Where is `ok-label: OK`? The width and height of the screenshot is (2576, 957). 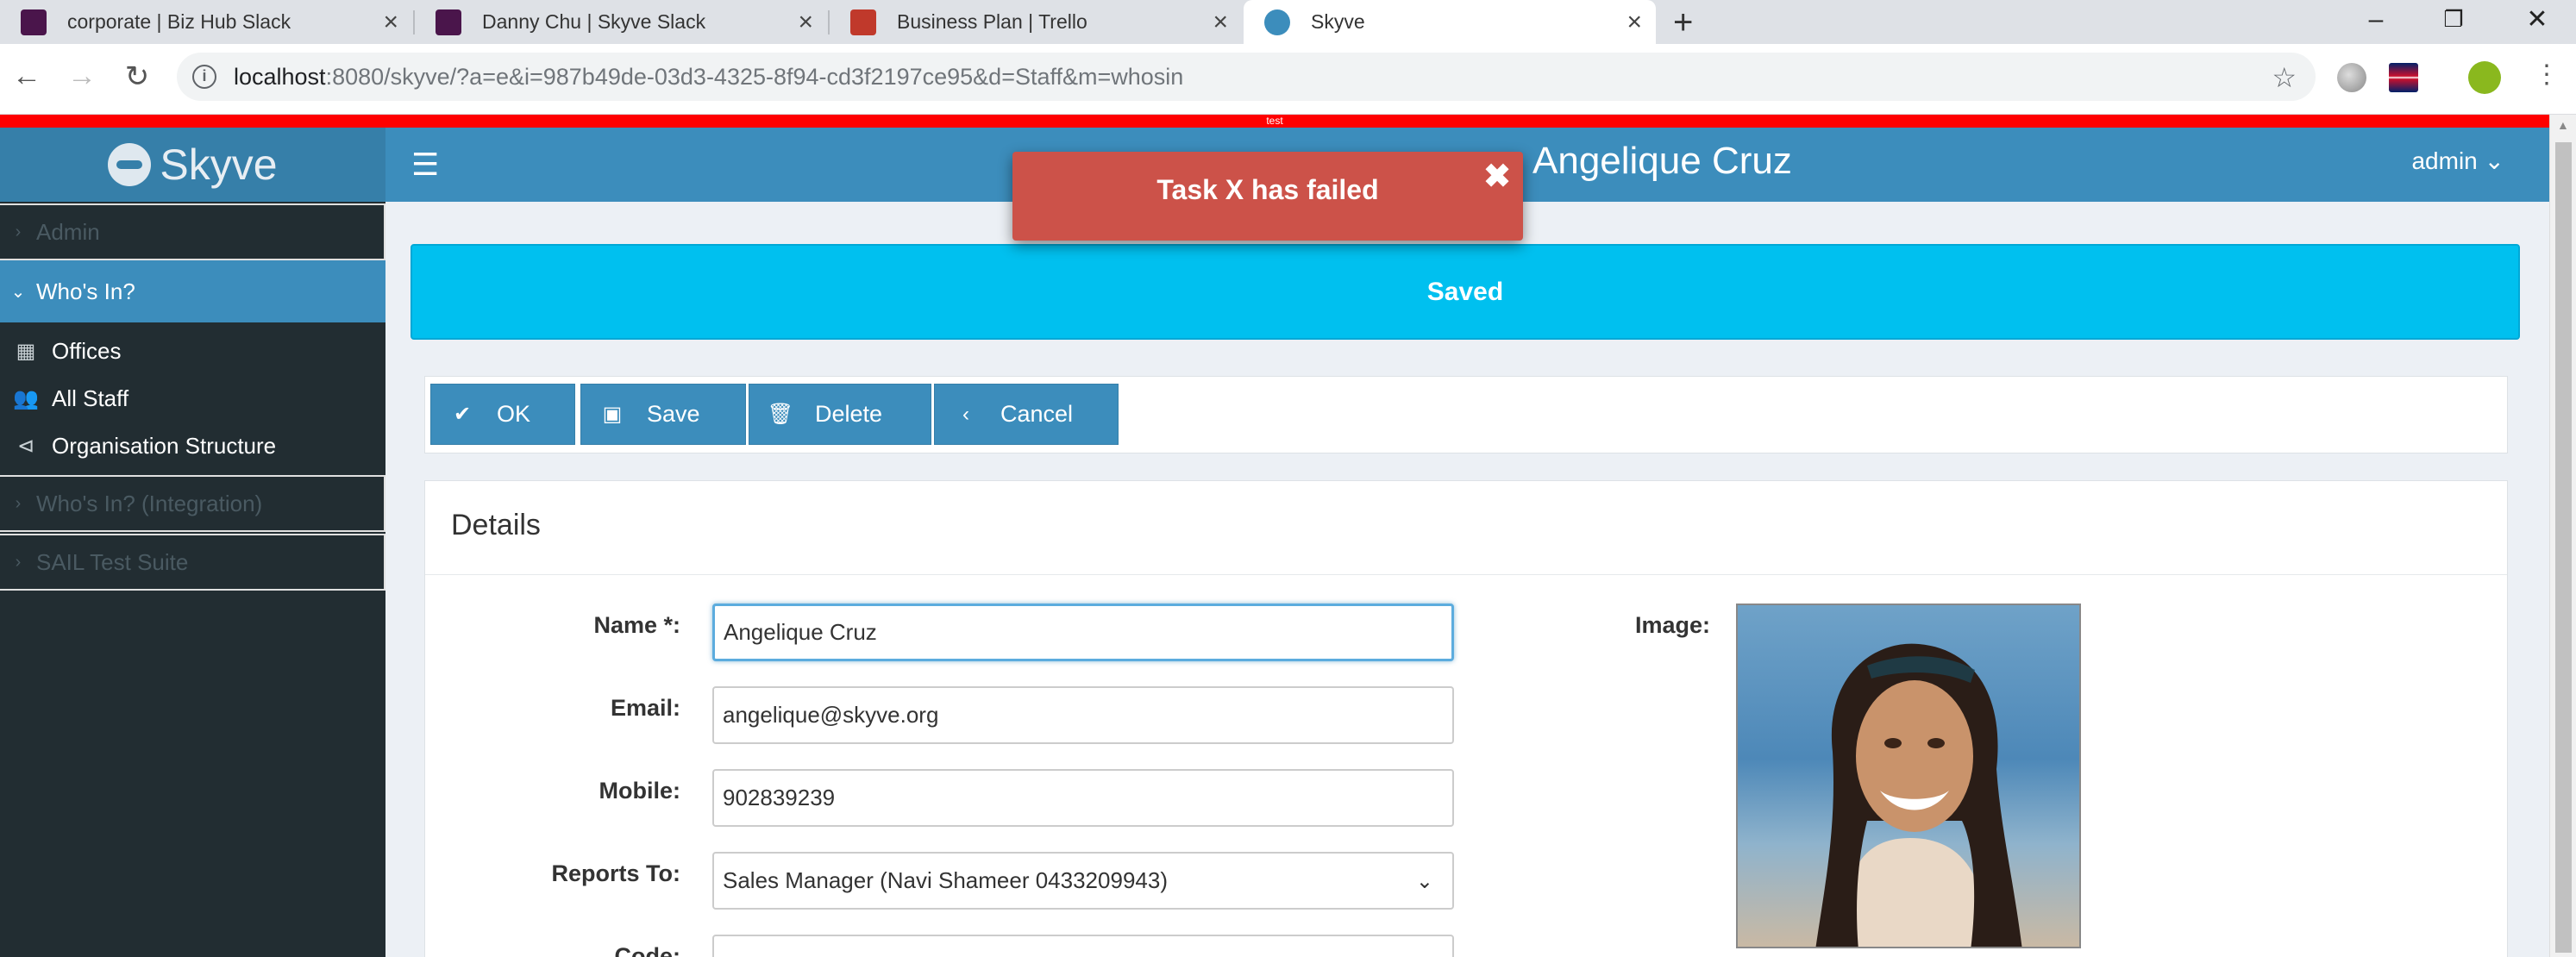 ok-label: OK is located at coordinates (514, 414).